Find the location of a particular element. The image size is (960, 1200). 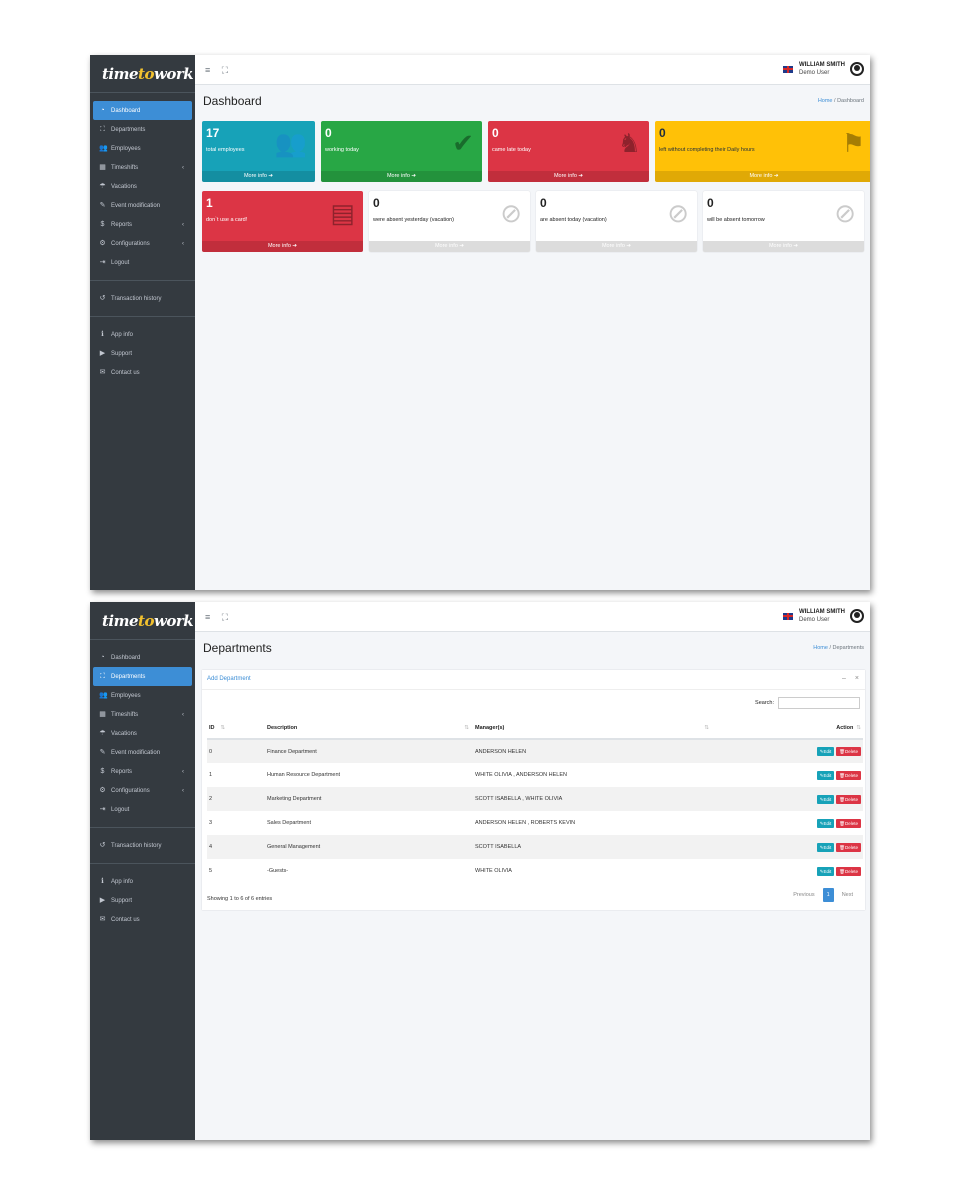

sidebar-item-label: Transaction history is located at coordinates (136, 298).